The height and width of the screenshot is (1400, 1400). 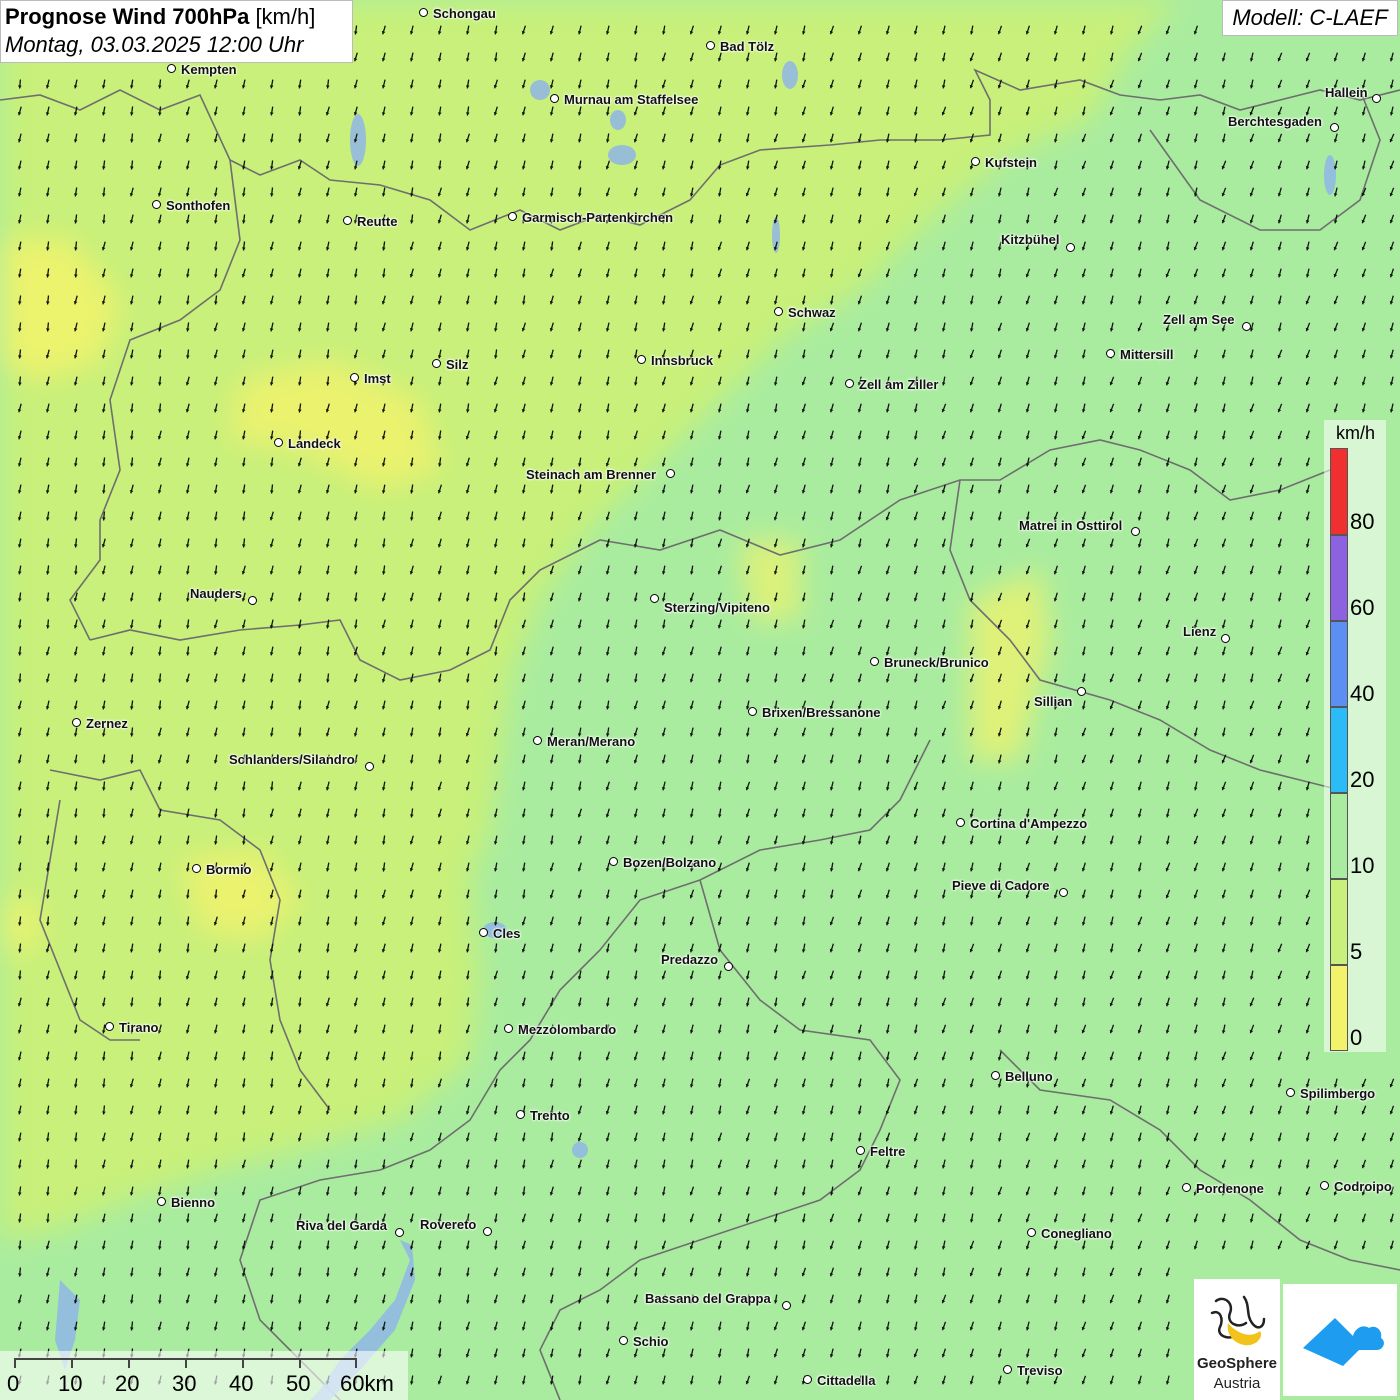 I want to click on scale-bar: 0 10 20 30 40 50 60km, so click(x=204, y=1375).